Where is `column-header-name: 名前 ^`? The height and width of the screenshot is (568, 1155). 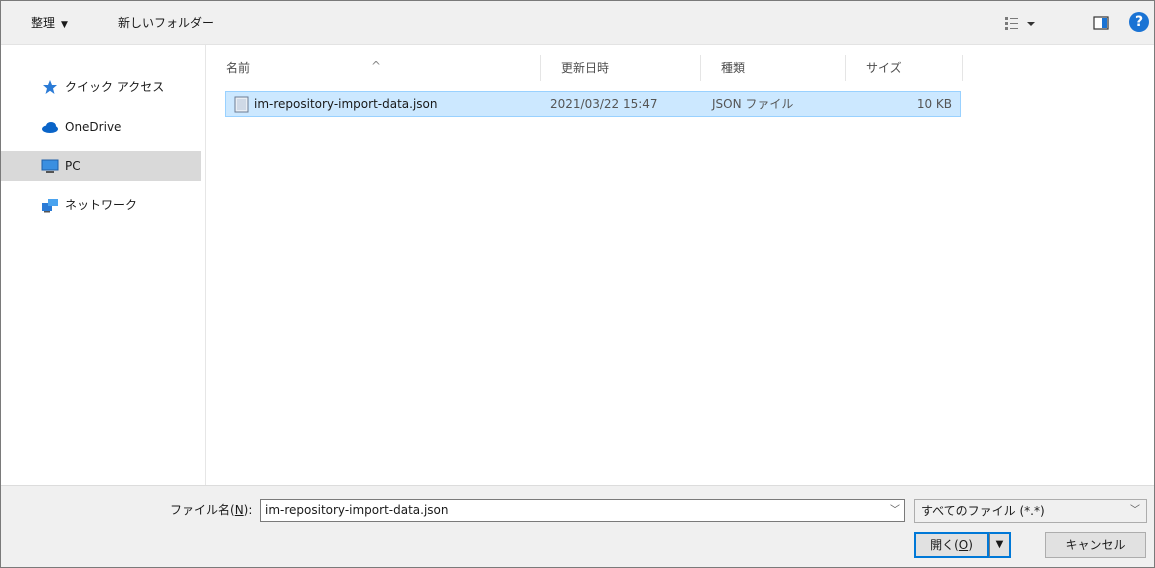
column-header-name: 名前 ^ is located at coordinates (373, 68).